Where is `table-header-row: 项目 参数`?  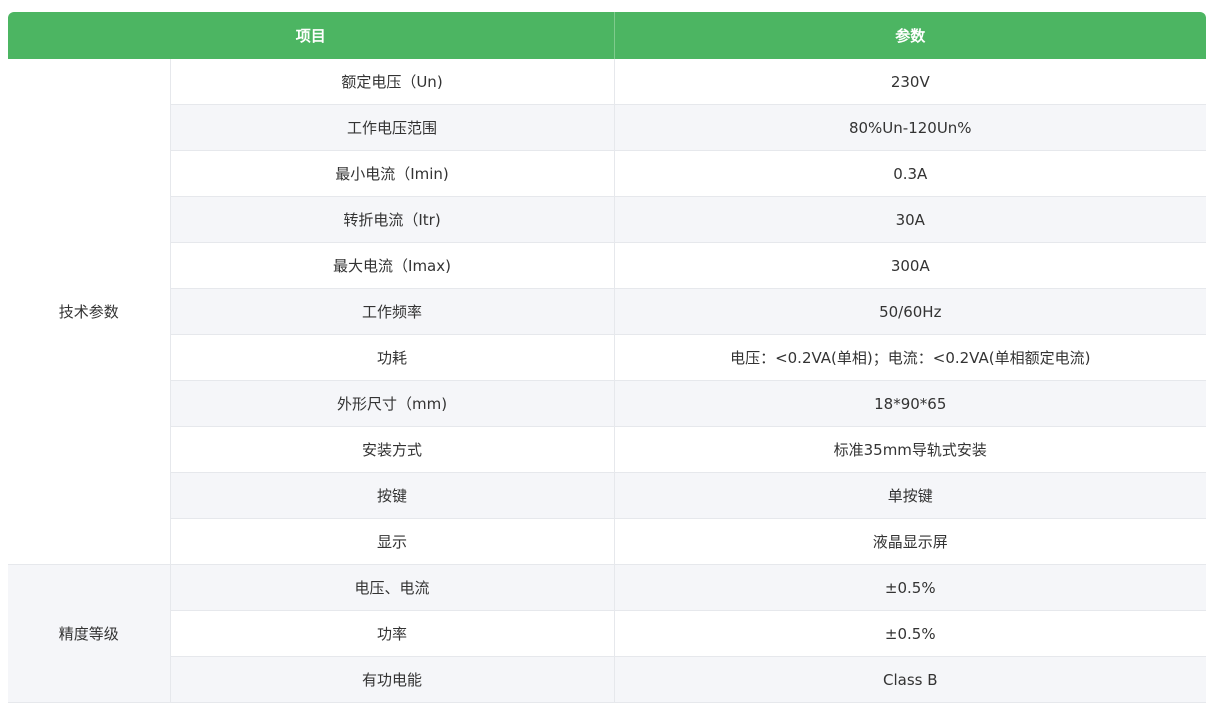 table-header-row: 项目 参数 is located at coordinates (607, 35).